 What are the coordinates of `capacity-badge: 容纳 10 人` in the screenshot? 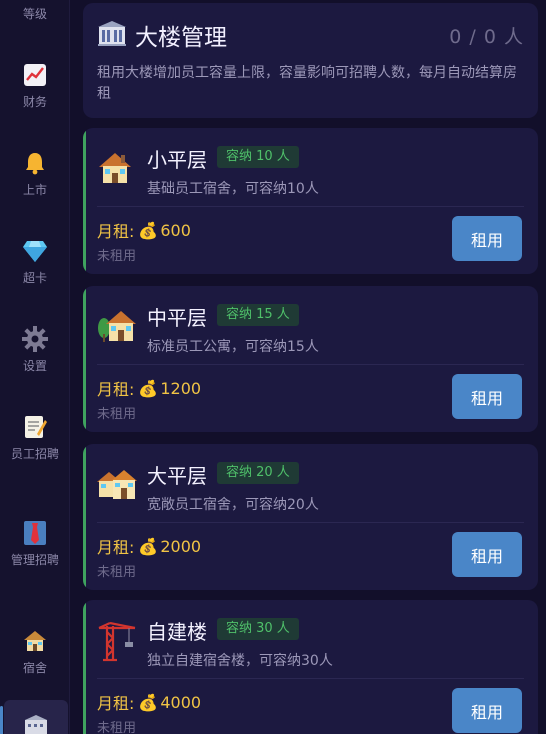 It's located at (258, 157).